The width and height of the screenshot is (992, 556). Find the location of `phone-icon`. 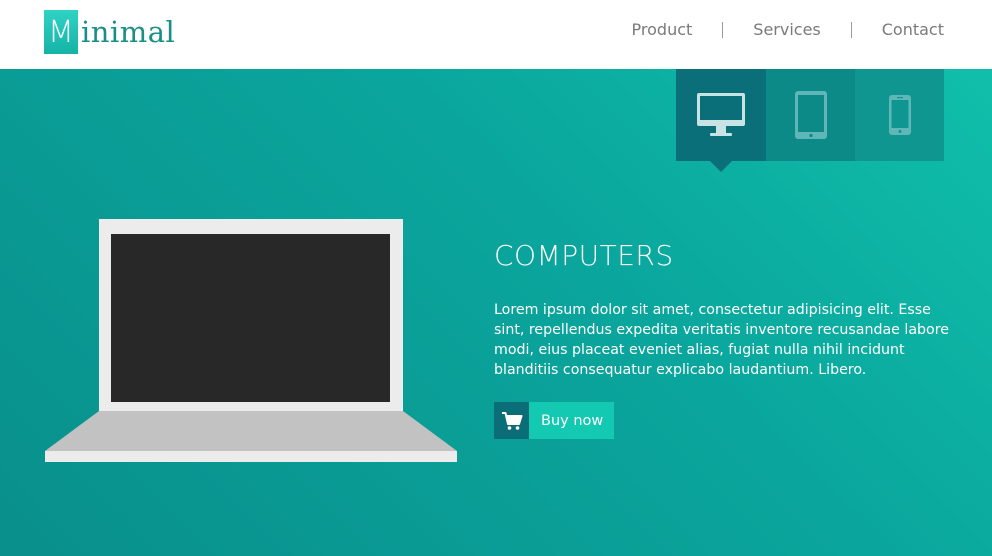

phone-icon is located at coordinates (899, 115).